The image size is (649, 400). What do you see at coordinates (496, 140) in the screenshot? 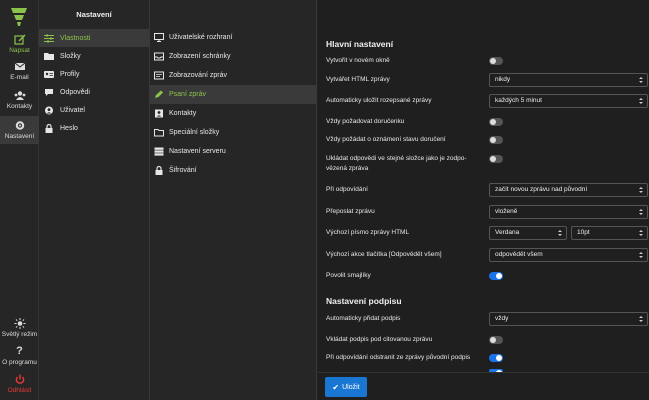
I see `dsn-toggle` at bounding box center [496, 140].